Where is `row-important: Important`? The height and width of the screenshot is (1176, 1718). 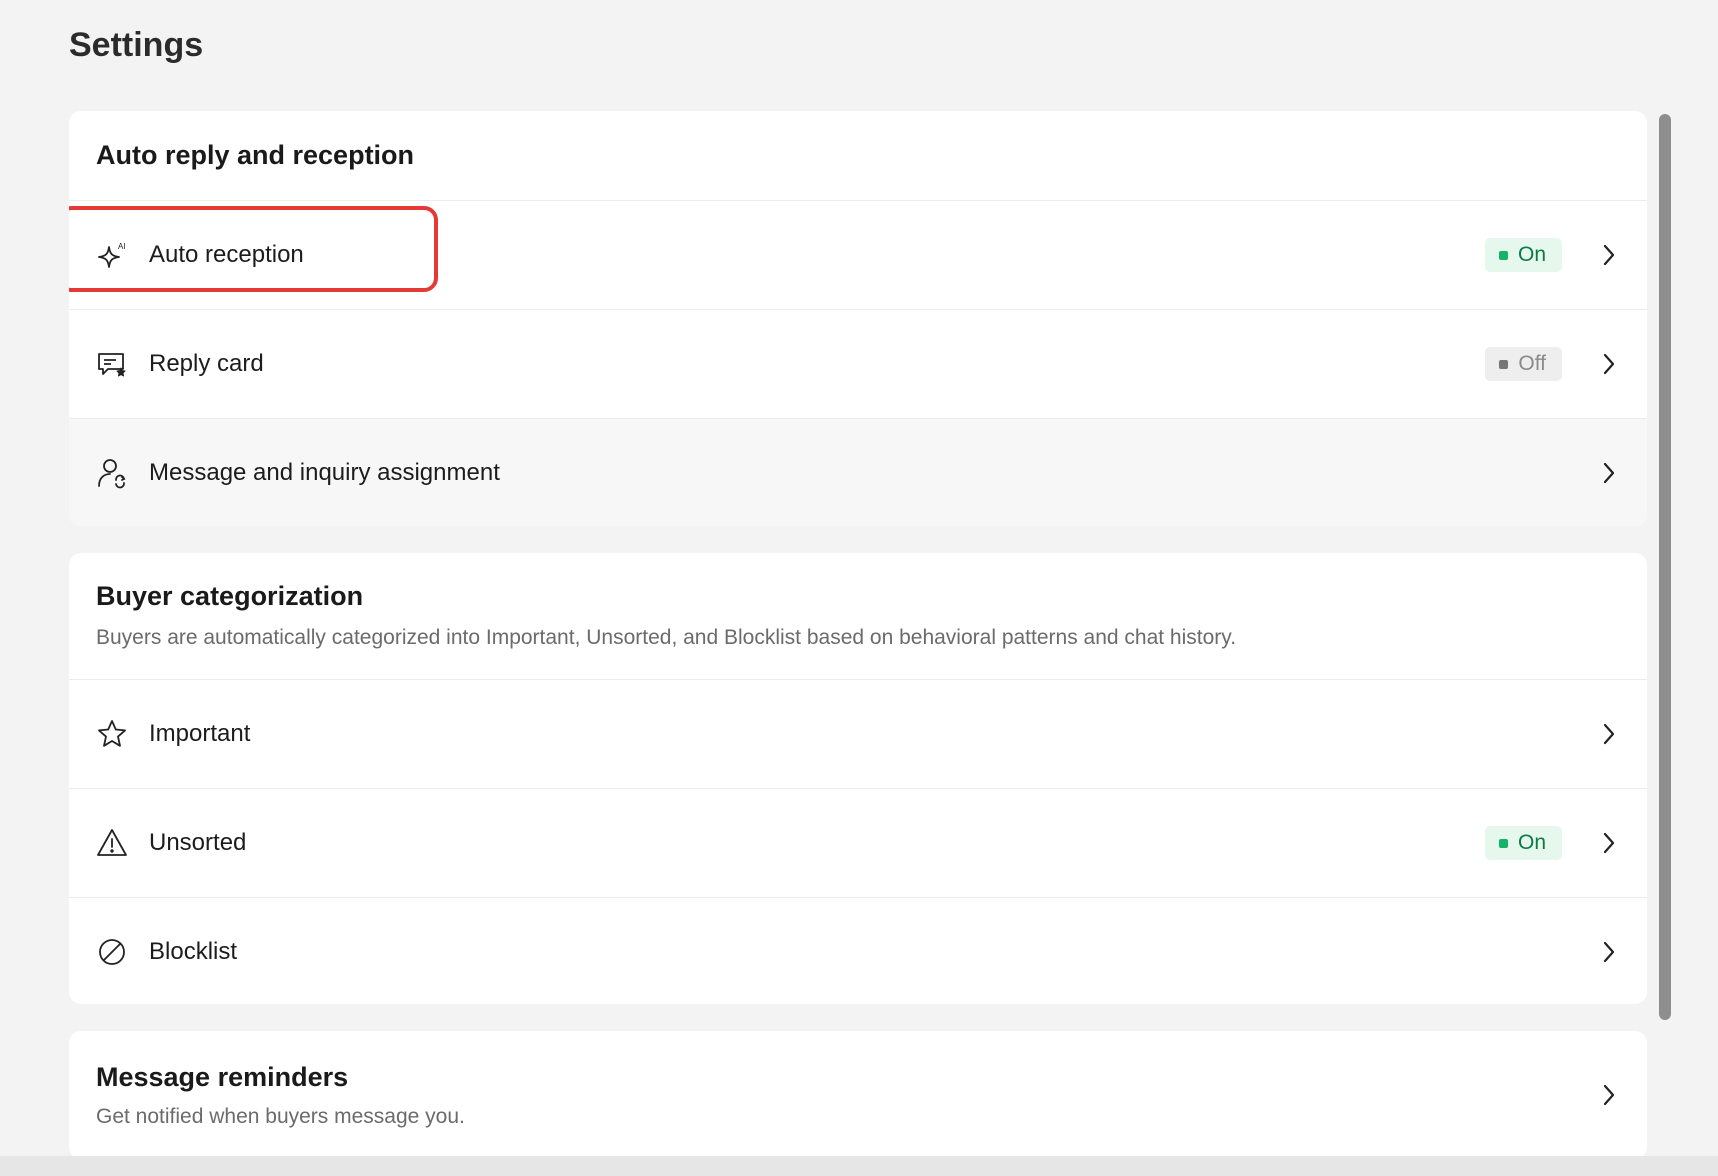 row-important: Important is located at coordinates (858, 733).